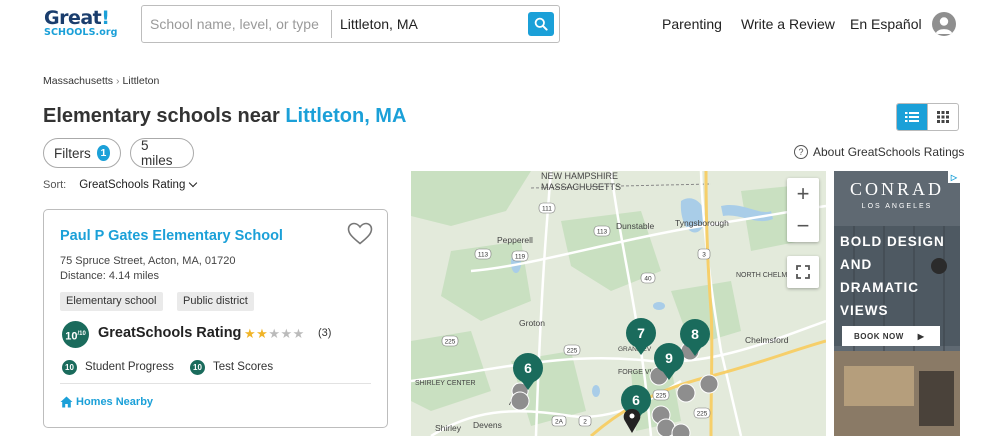 This screenshot has height=436, width=1000. Describe the element at coordinates (803, 194) in the screenshot. I see `zoom-in-button: +` at that location.